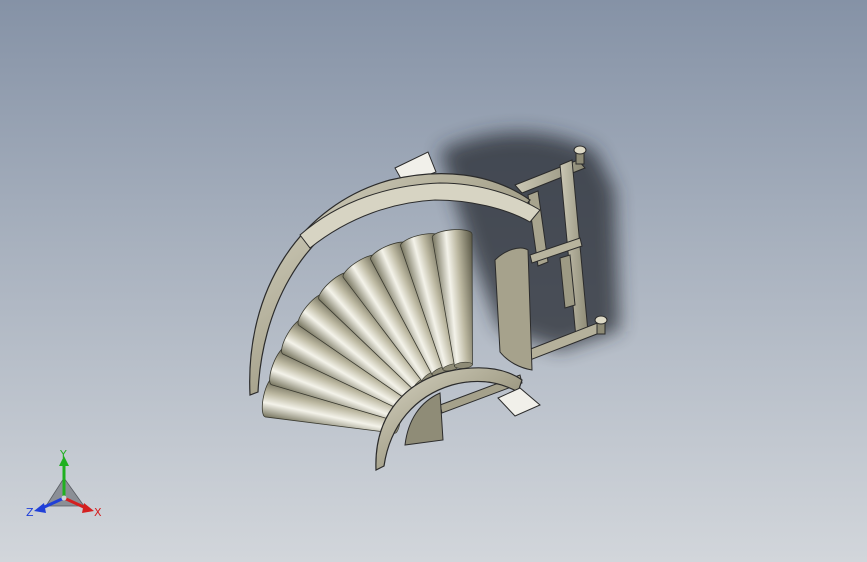 Image resolution: width=867 pixels, height=562 pixels. What do you see at coordinates (601, 325) in the screenshot?
I see `mounting-bolt-bottom` at bounding box center [601, 325].